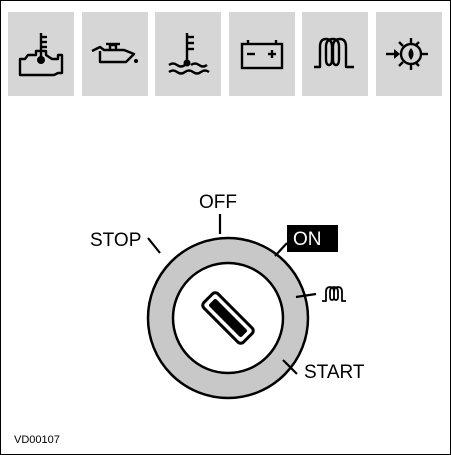  What do you see at coordinates (334, 372) in the screenshot?
I see `position-start-label: START` at bounding box center [334, 372].